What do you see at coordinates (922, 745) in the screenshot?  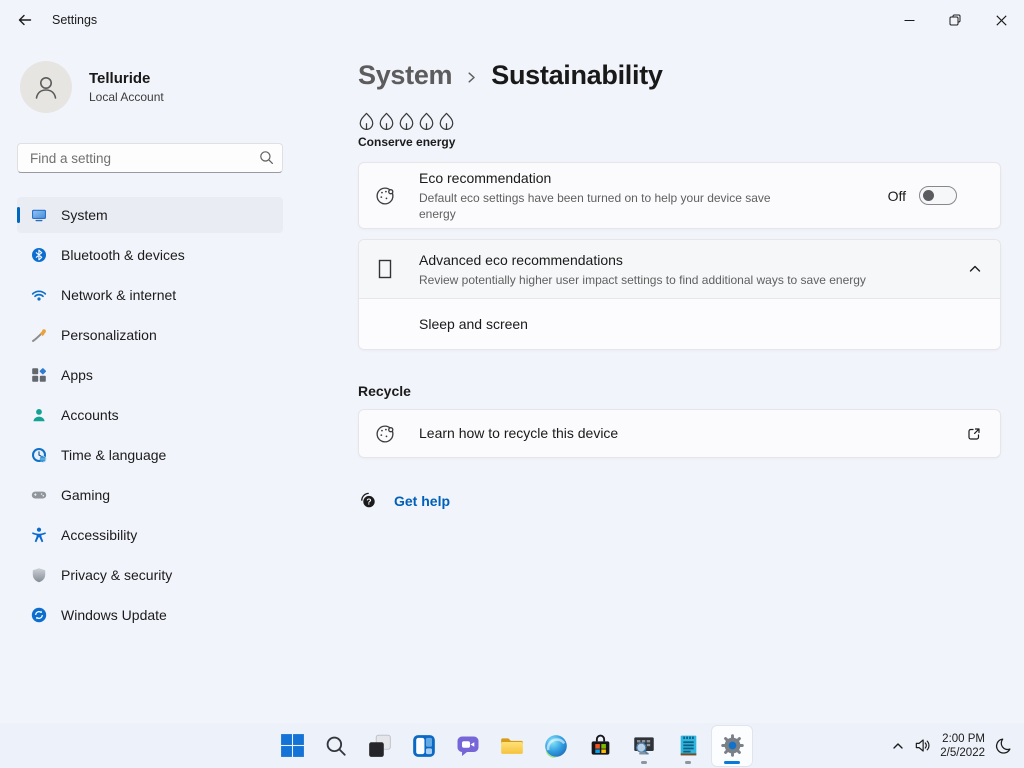 I see `volume-icon` at bounding box center [922, 745].